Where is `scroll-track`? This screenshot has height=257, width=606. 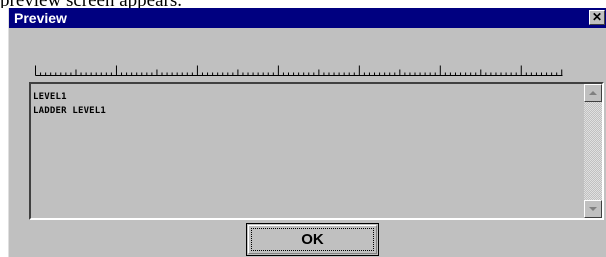 scroll-track is located at coordinates (593, 151).